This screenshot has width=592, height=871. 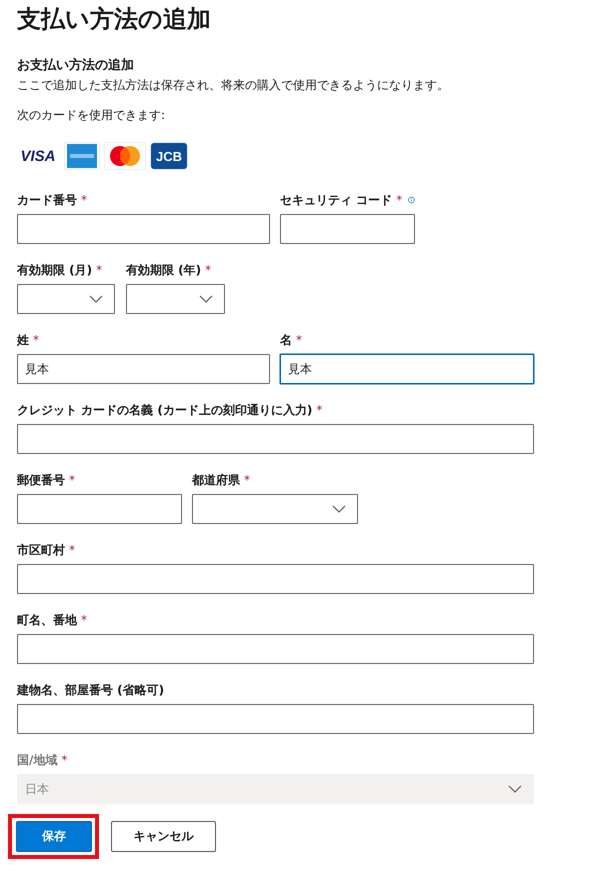 I want to click on field-label: 姓, so click(x=23, y=340).